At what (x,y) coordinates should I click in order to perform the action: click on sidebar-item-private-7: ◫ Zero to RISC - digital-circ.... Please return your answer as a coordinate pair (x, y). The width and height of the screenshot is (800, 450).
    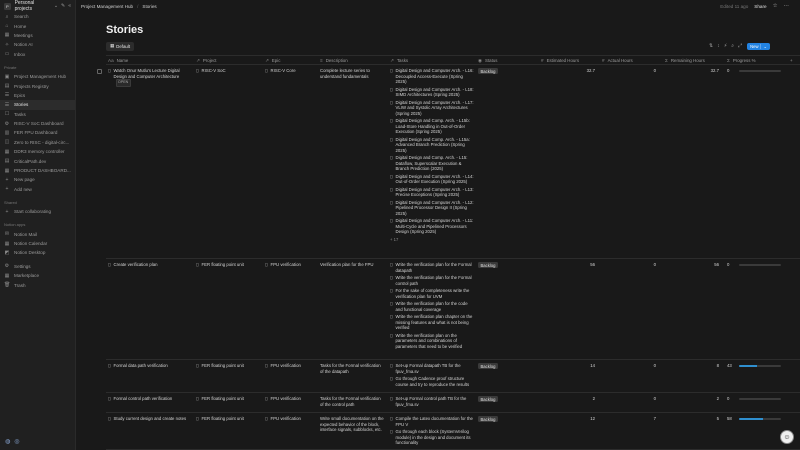
    Looking at the image, I should click on (37, 142).